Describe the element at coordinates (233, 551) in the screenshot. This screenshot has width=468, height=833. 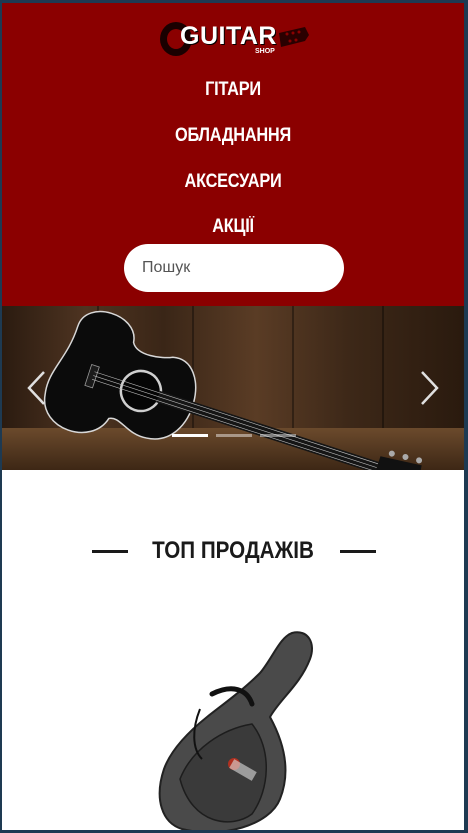
I see `top-sales-heading: ТОП ПРОДАЖІВ` at that location.